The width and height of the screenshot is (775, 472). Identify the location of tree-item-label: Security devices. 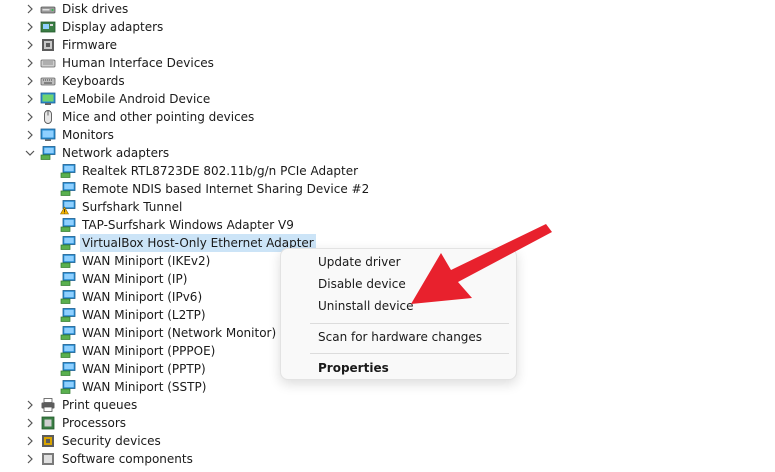
(111, 441).